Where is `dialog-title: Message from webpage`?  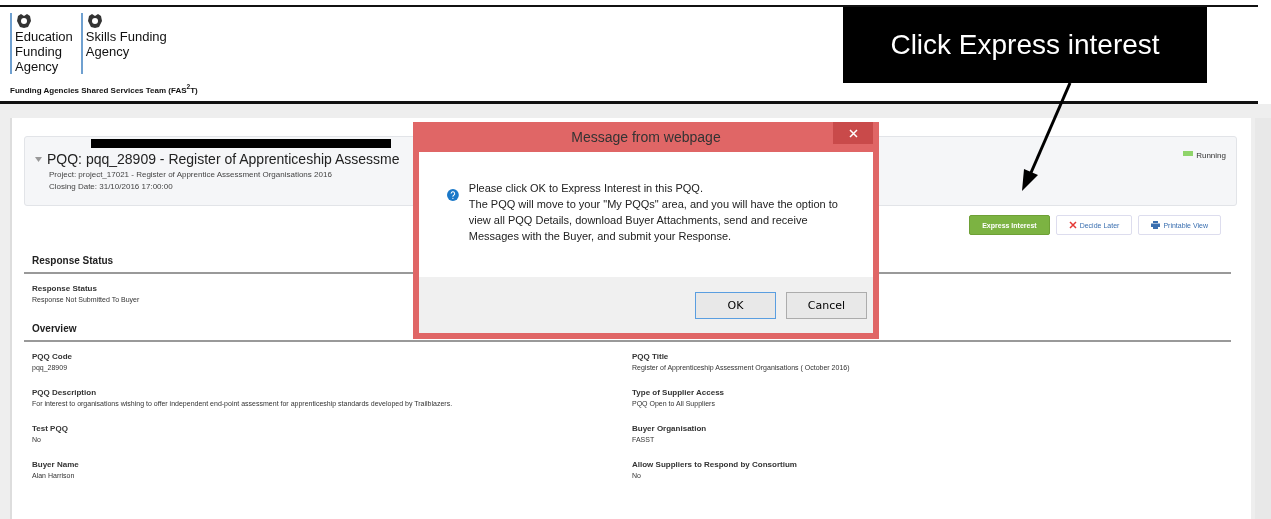
dialog-title: Message from webpage is located at coordinates (646, 137).